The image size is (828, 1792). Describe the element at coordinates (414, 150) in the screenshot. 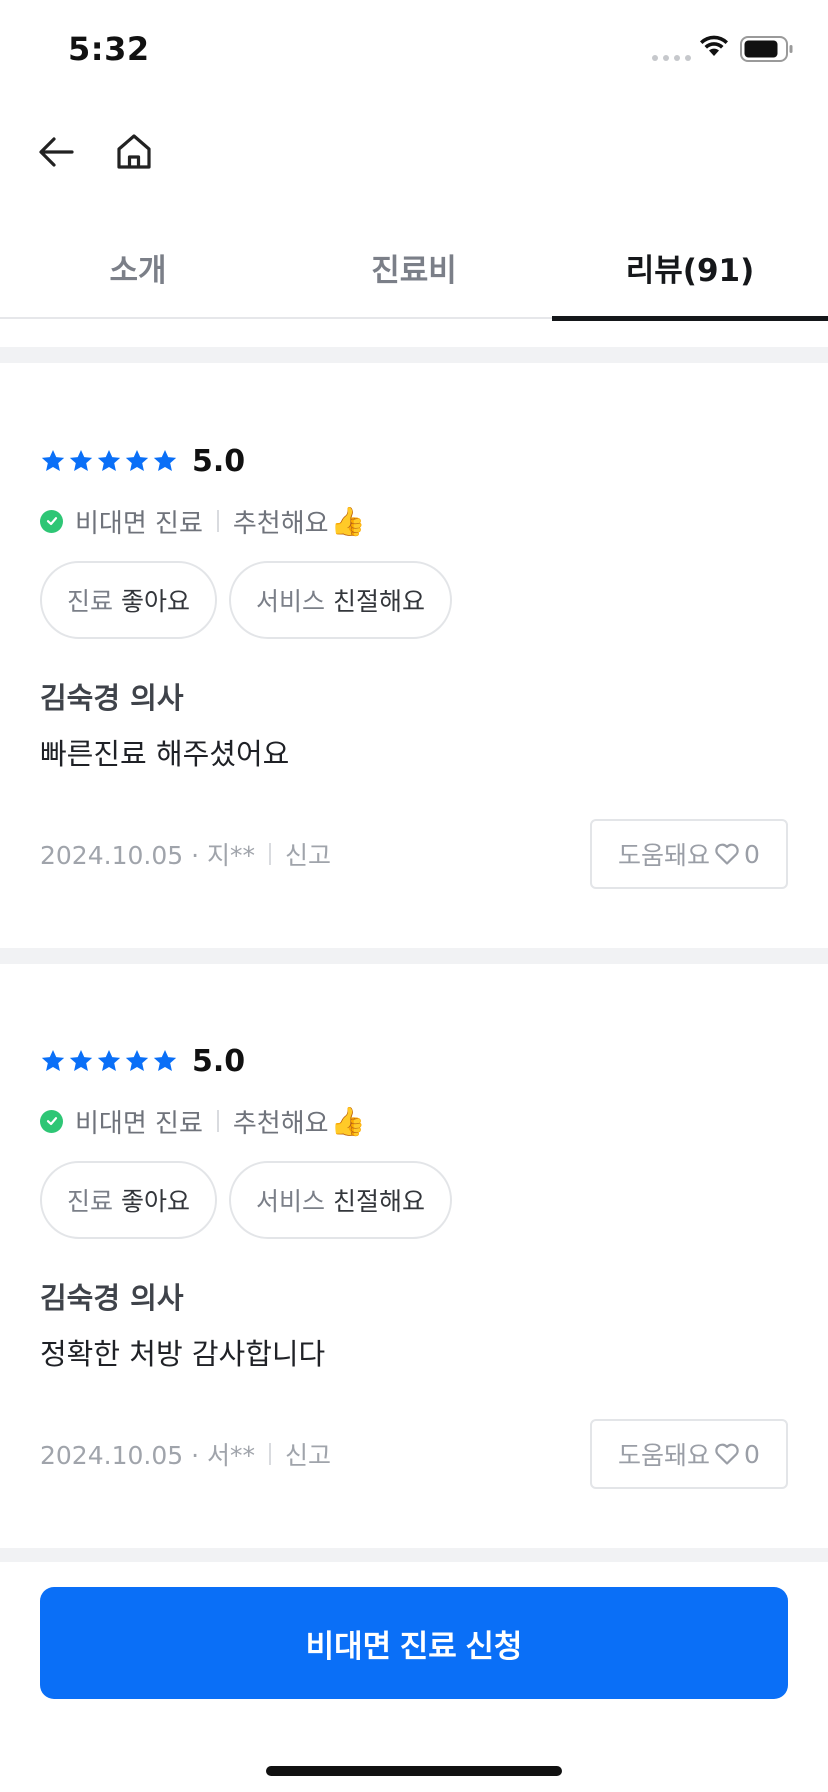

I see `nav-bar` at that location.